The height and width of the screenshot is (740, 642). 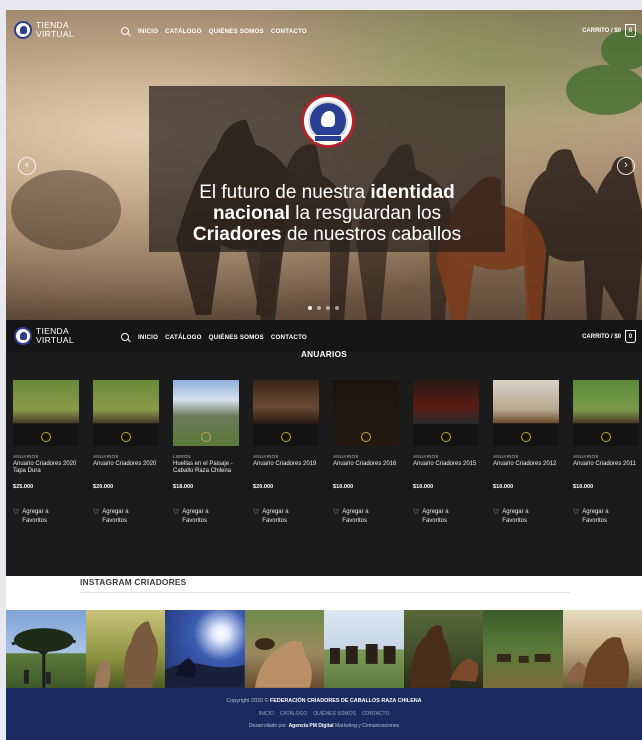 What do you see at coordinates (630, 336) in the screenshot?
I see `cart-bag-icon: 0` at bounding box center [630, 336].